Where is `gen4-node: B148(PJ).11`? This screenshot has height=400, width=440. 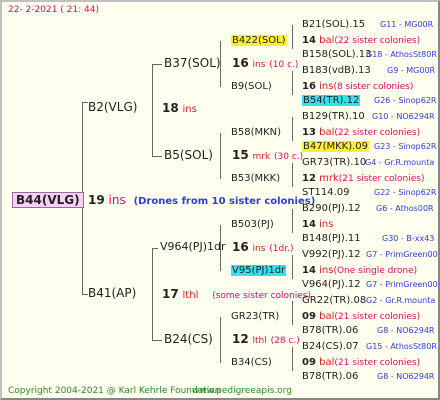 gen4-node: B148(PJ).11 is located at coordinates (331, 239).